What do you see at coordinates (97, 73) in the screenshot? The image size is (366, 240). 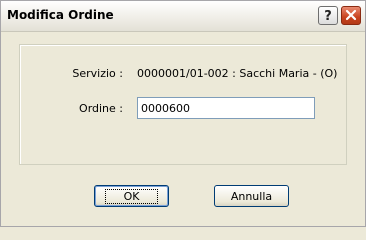 I see `servizio-label: Servizio :` at bounding box center [97, 73].